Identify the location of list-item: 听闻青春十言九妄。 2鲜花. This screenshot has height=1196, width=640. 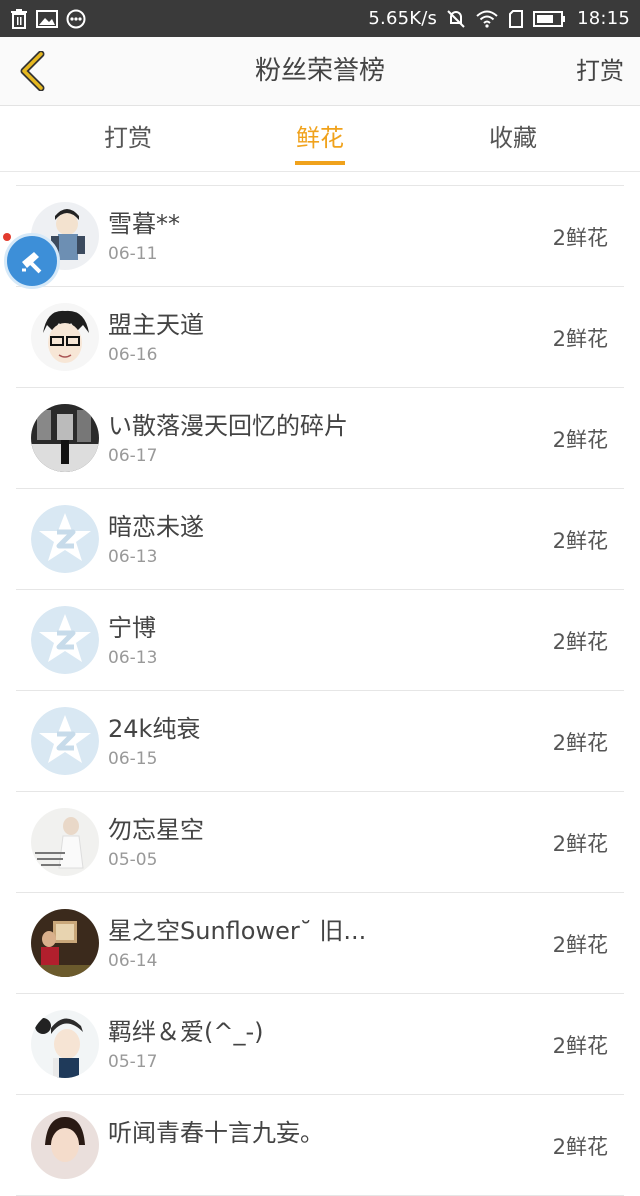
(320, 1145).